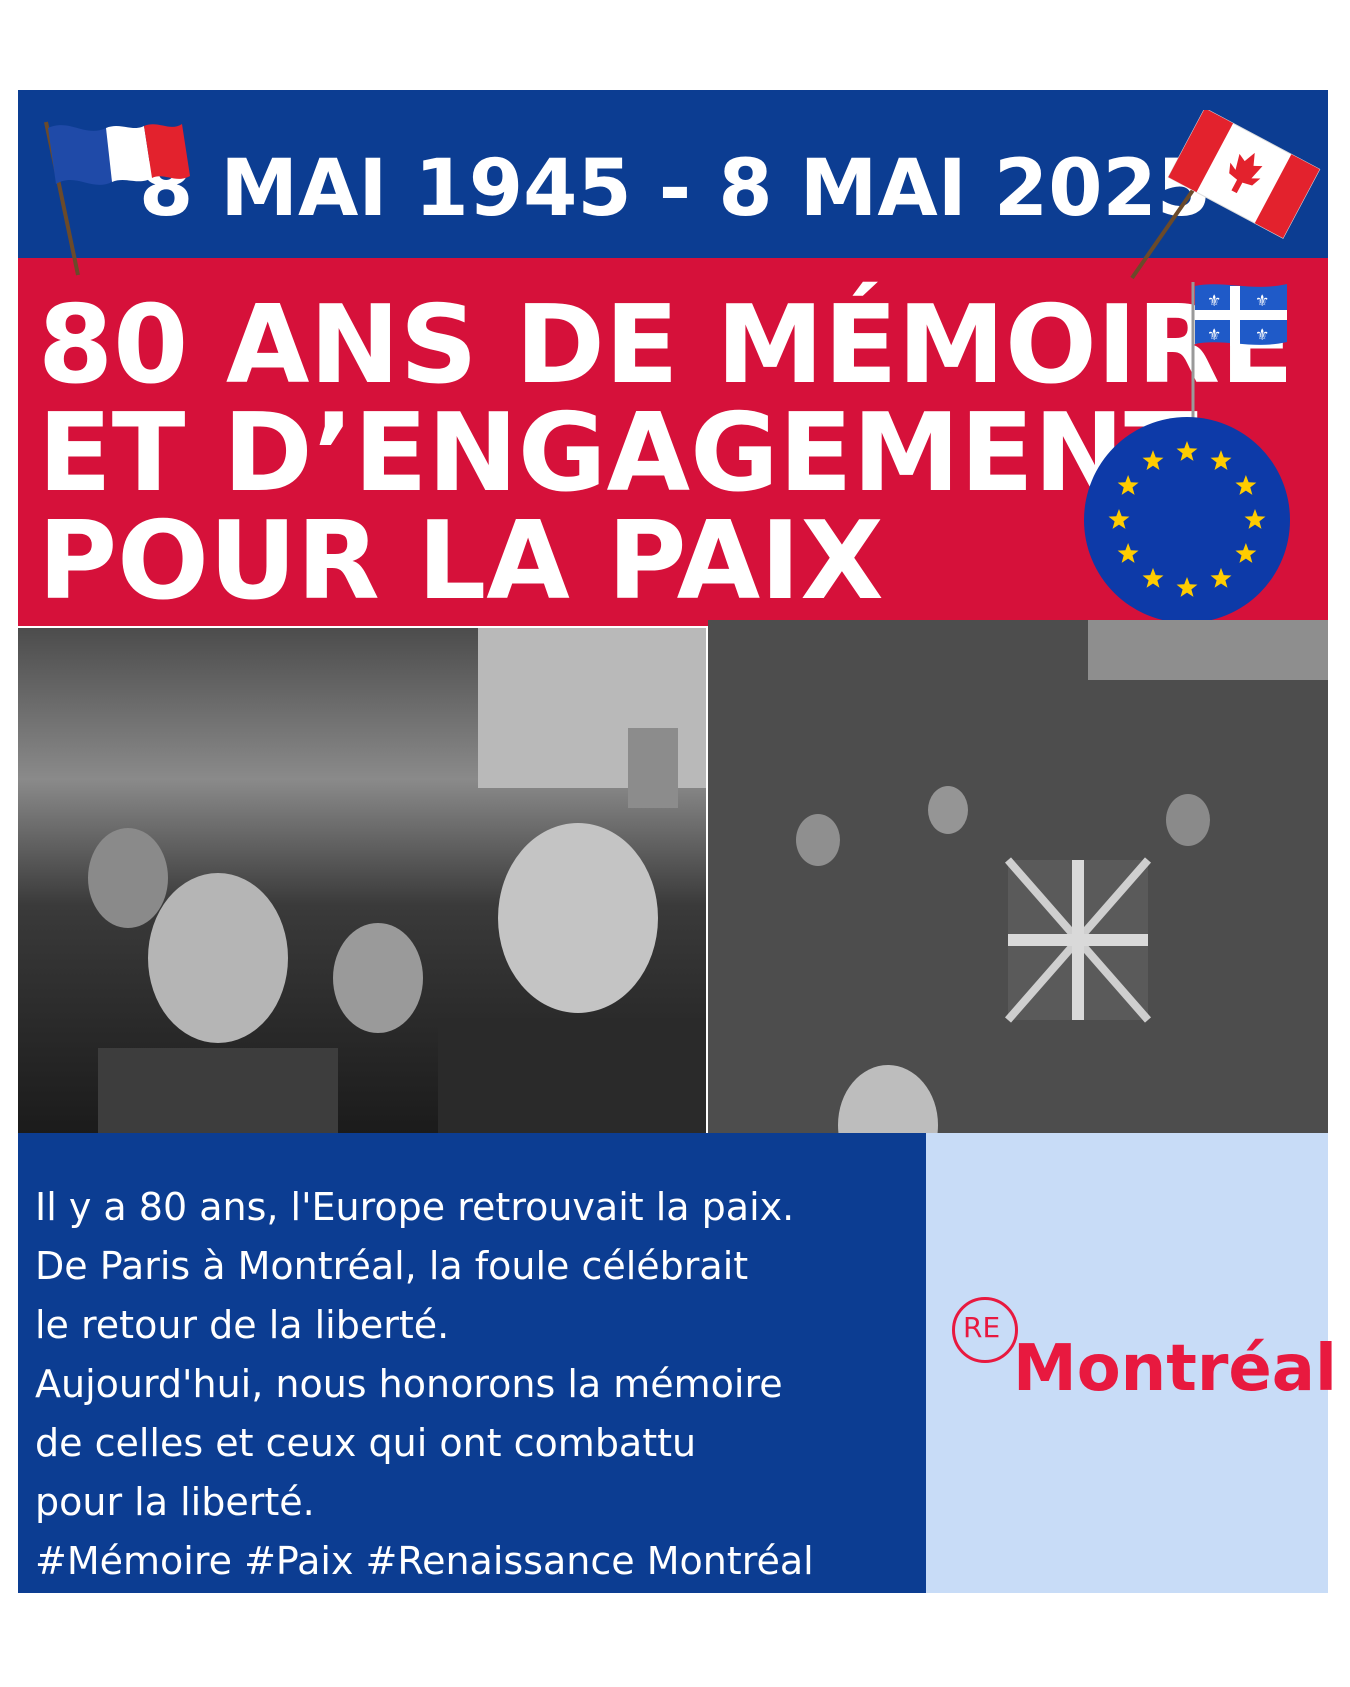 This screenshot has width=1350, height=1687. I want to click on message-line-6: pour la liberté., so click(175, 1502).